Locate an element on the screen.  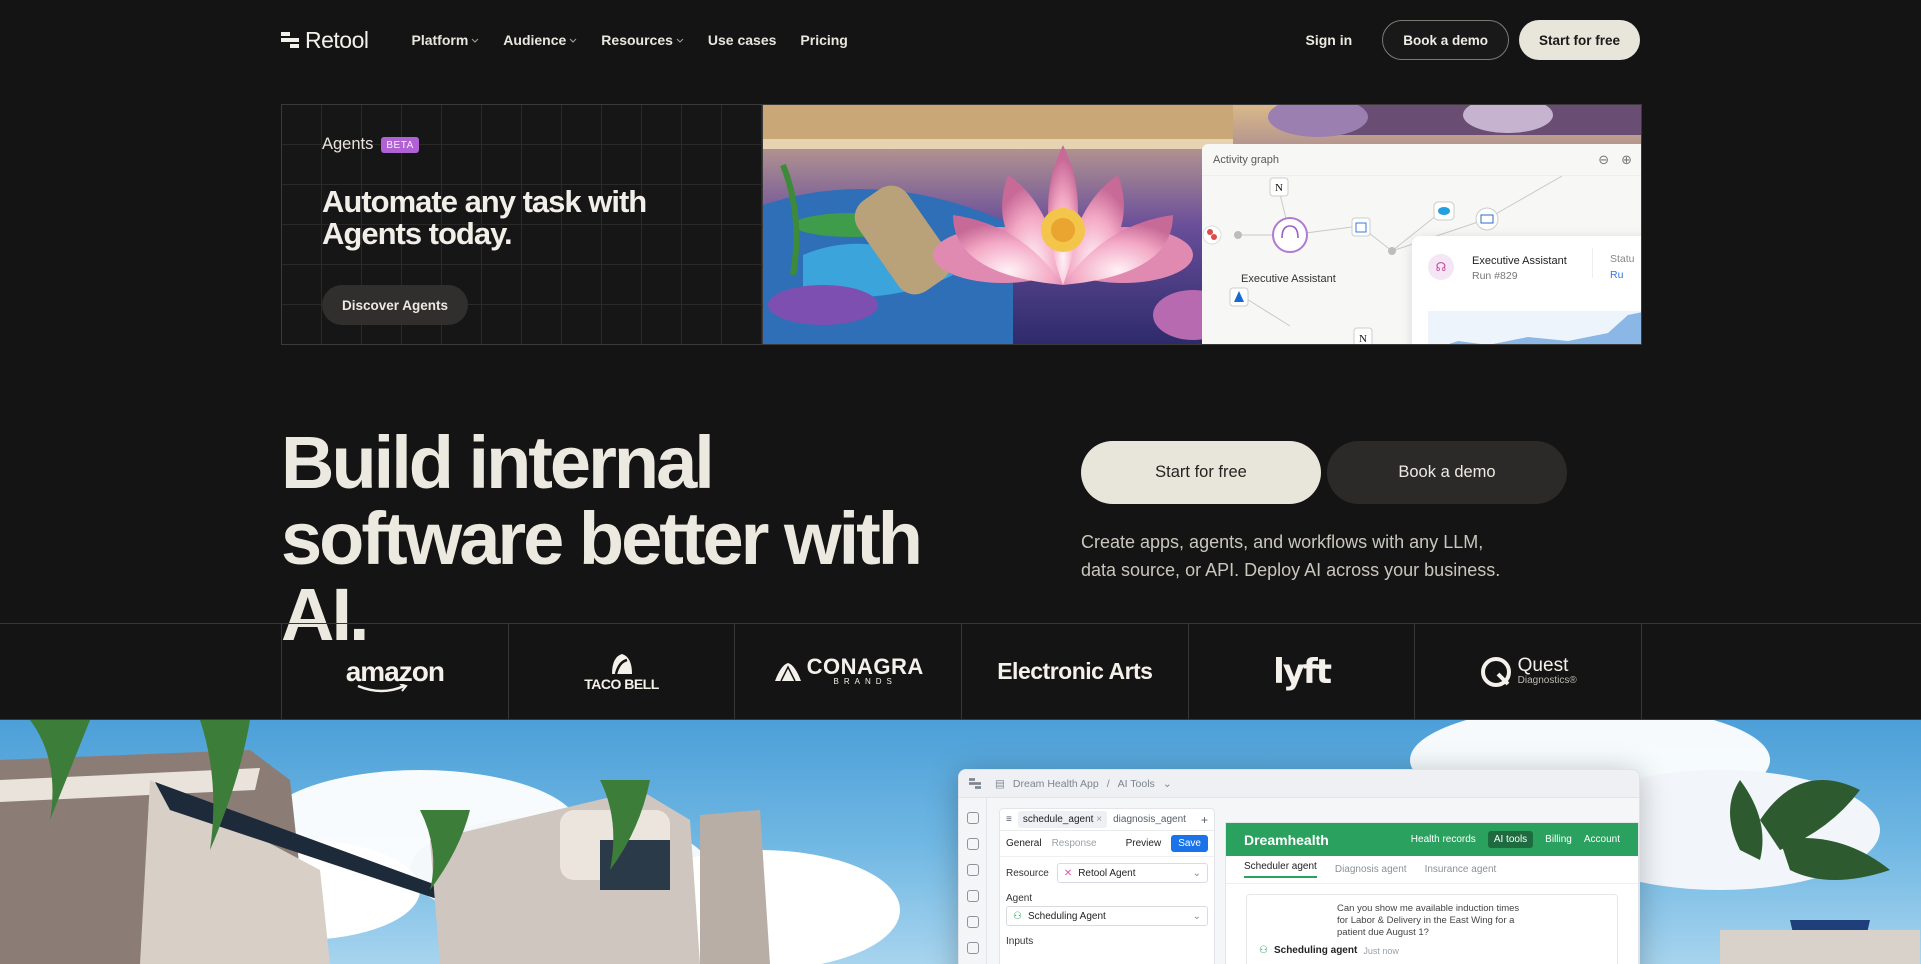
run-card-sparkline is located at coordinates (1534, 327).